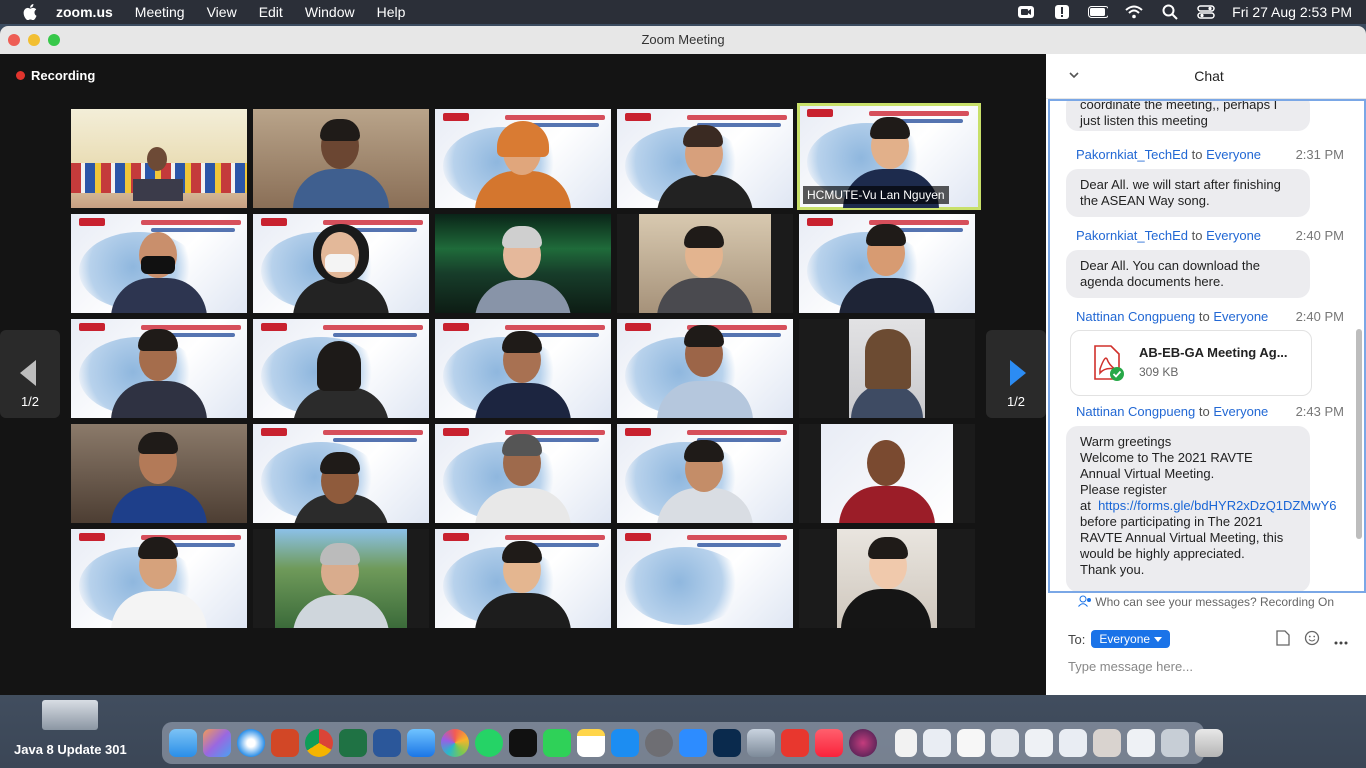 The width and height of the screenshot is (1366, 768). What do you see at coordinates (387, 743) in the screenshot?
I see `word-icon` at bounding box center [387, 743].